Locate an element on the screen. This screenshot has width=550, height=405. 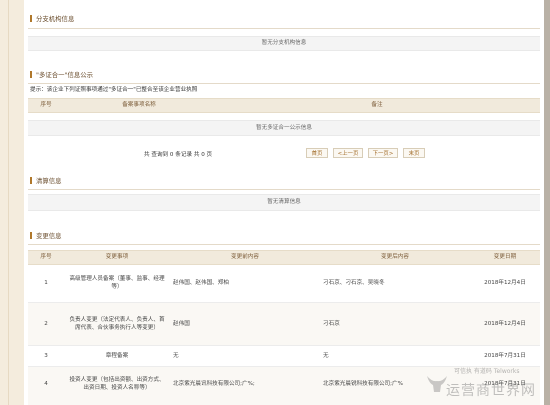
col-header-before: 变更前内容 is located at coordinates (245, 257).